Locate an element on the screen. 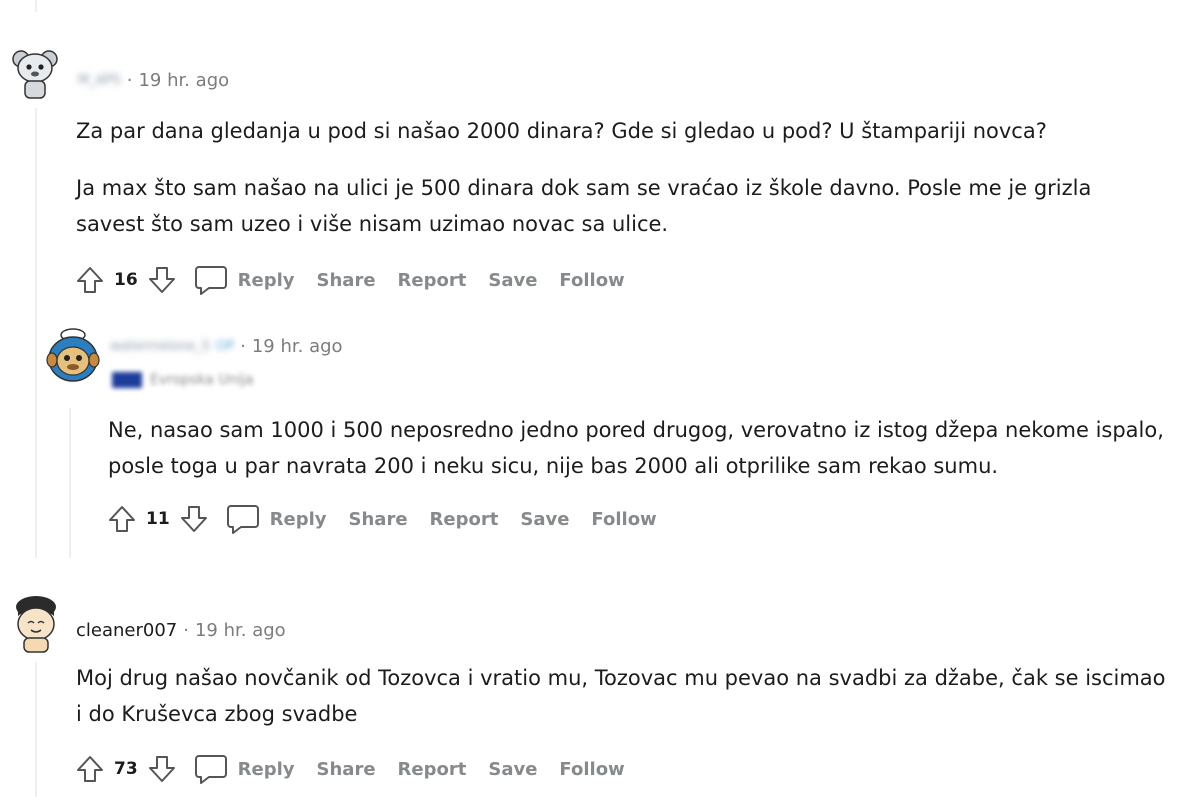  comment-actions: 73 Reply Share Report Save Follow is located at coordinates (360, 769).